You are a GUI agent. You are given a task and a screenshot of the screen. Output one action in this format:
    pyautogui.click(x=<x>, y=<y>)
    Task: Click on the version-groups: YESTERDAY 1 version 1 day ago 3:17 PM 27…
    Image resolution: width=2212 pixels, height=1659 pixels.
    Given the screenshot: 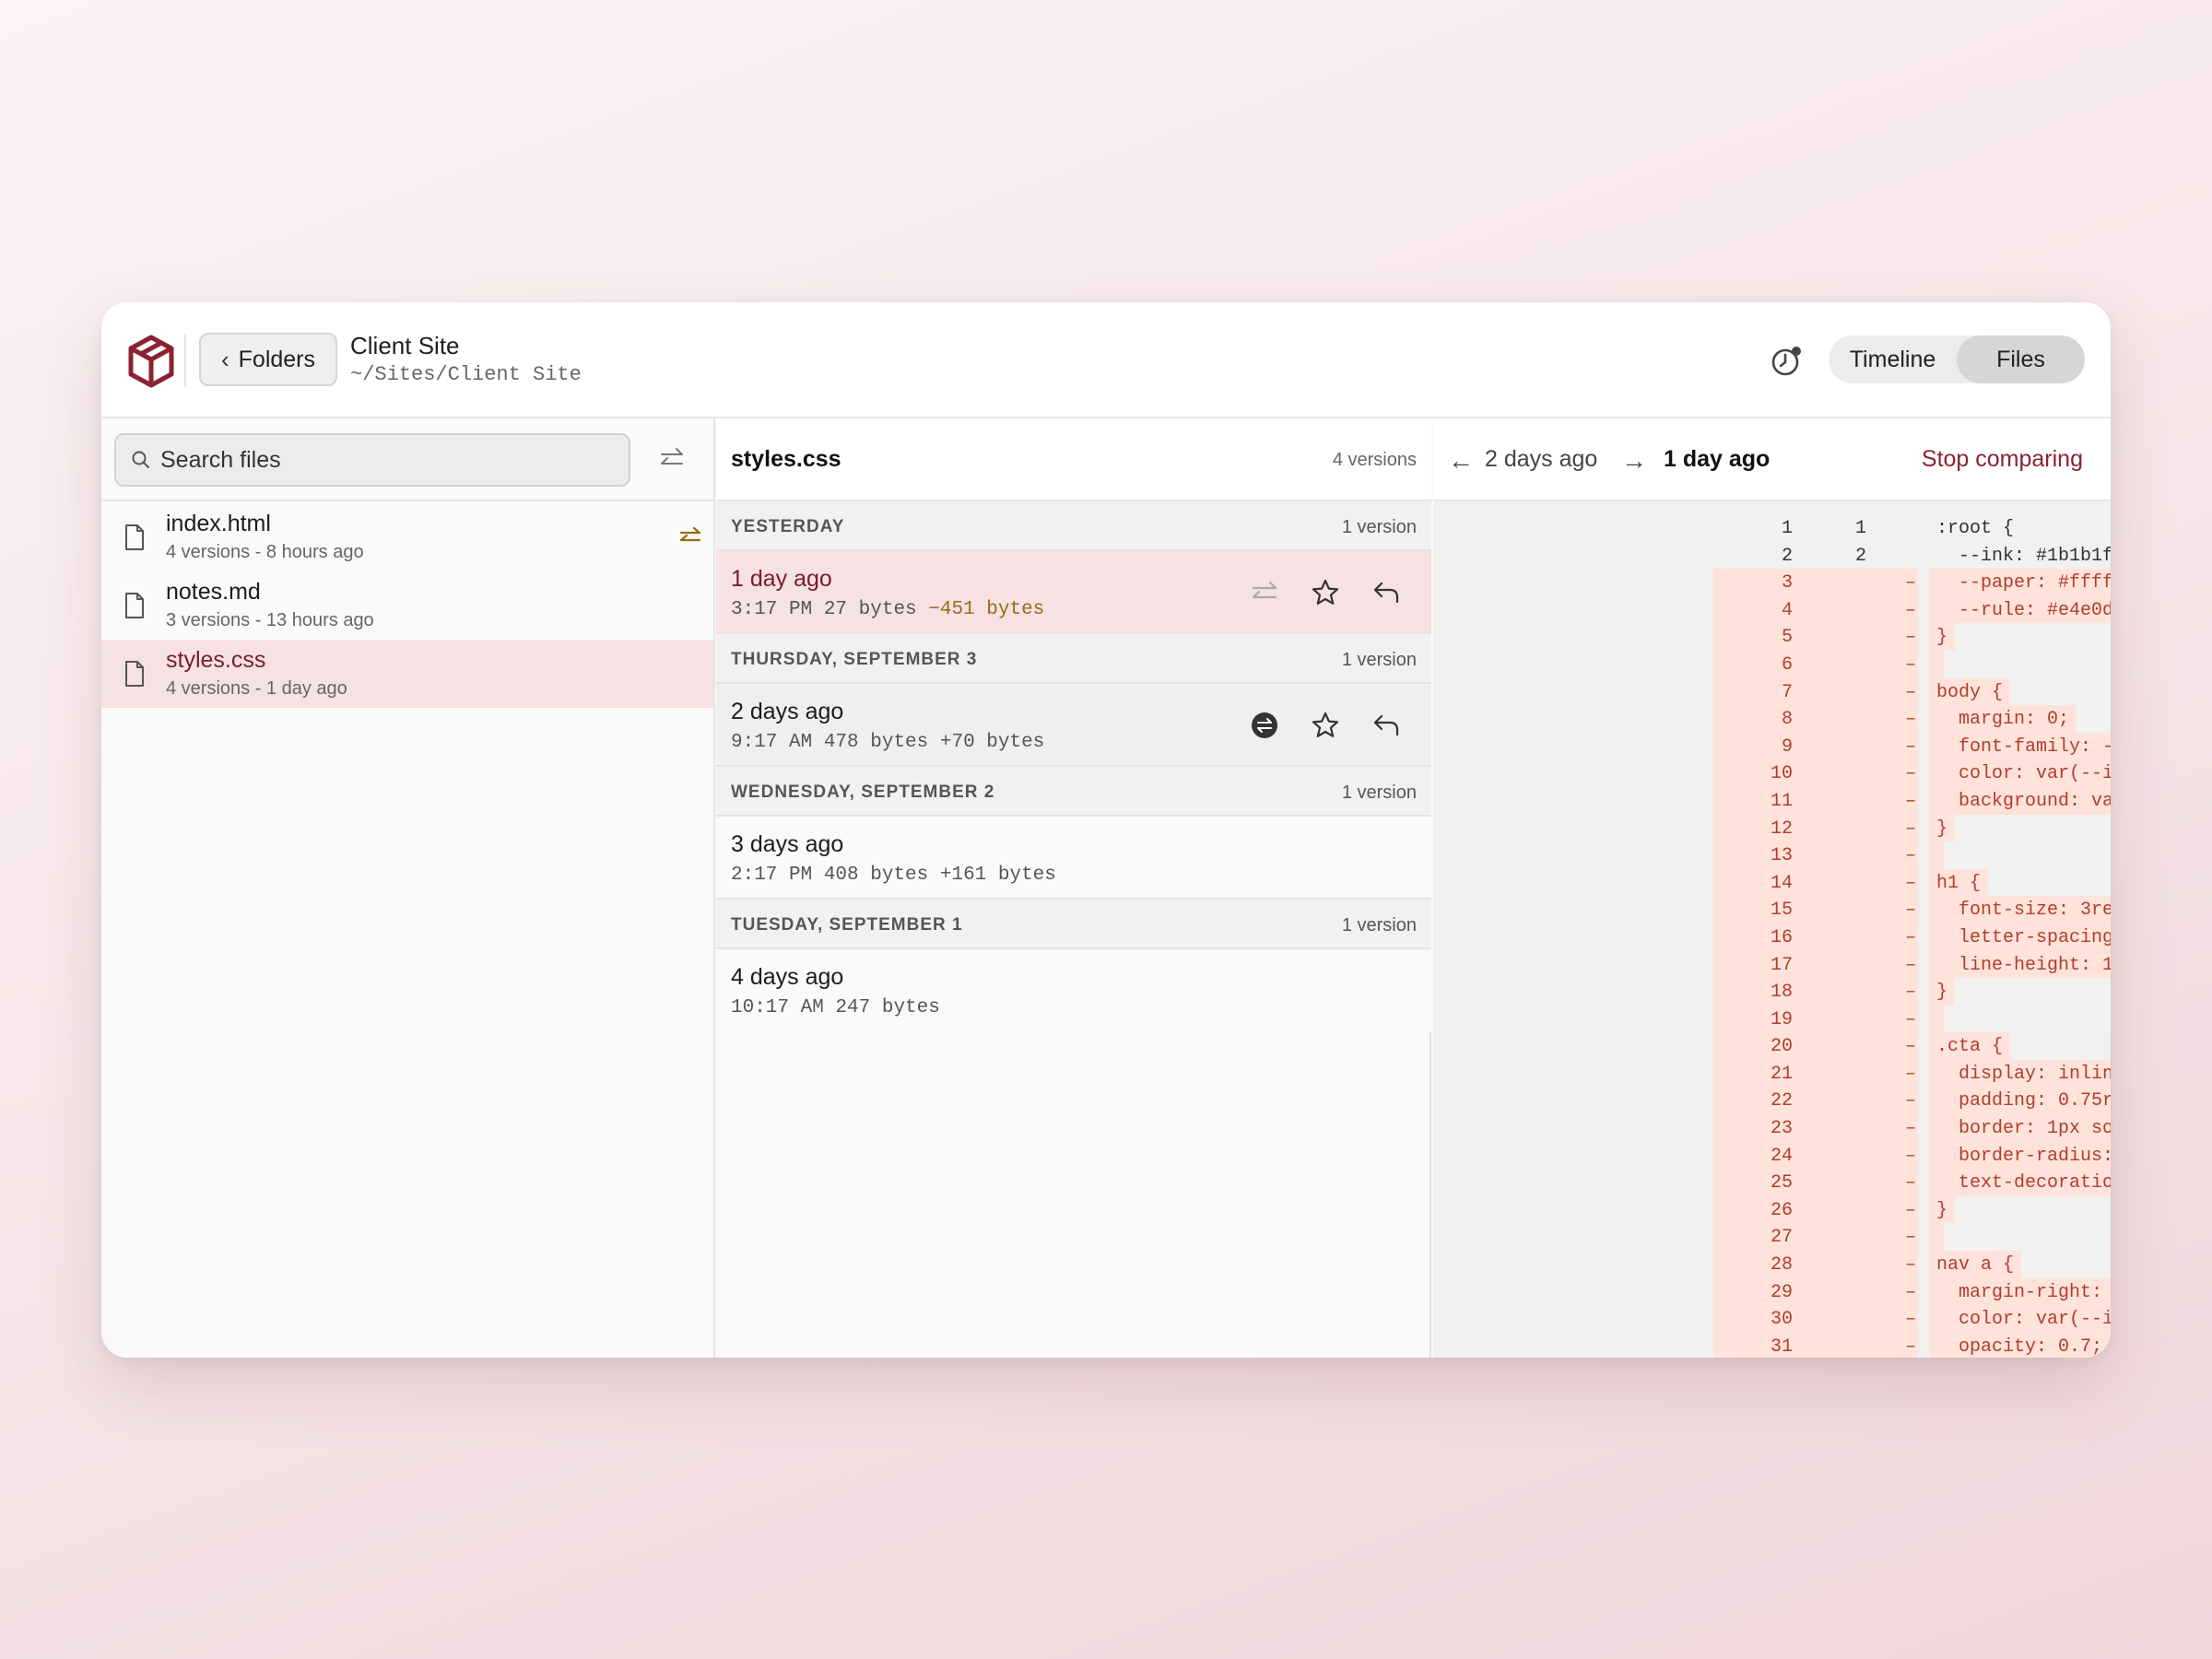 What is the action you would take?
    pyautogui.click(x=1073, y=766)
    